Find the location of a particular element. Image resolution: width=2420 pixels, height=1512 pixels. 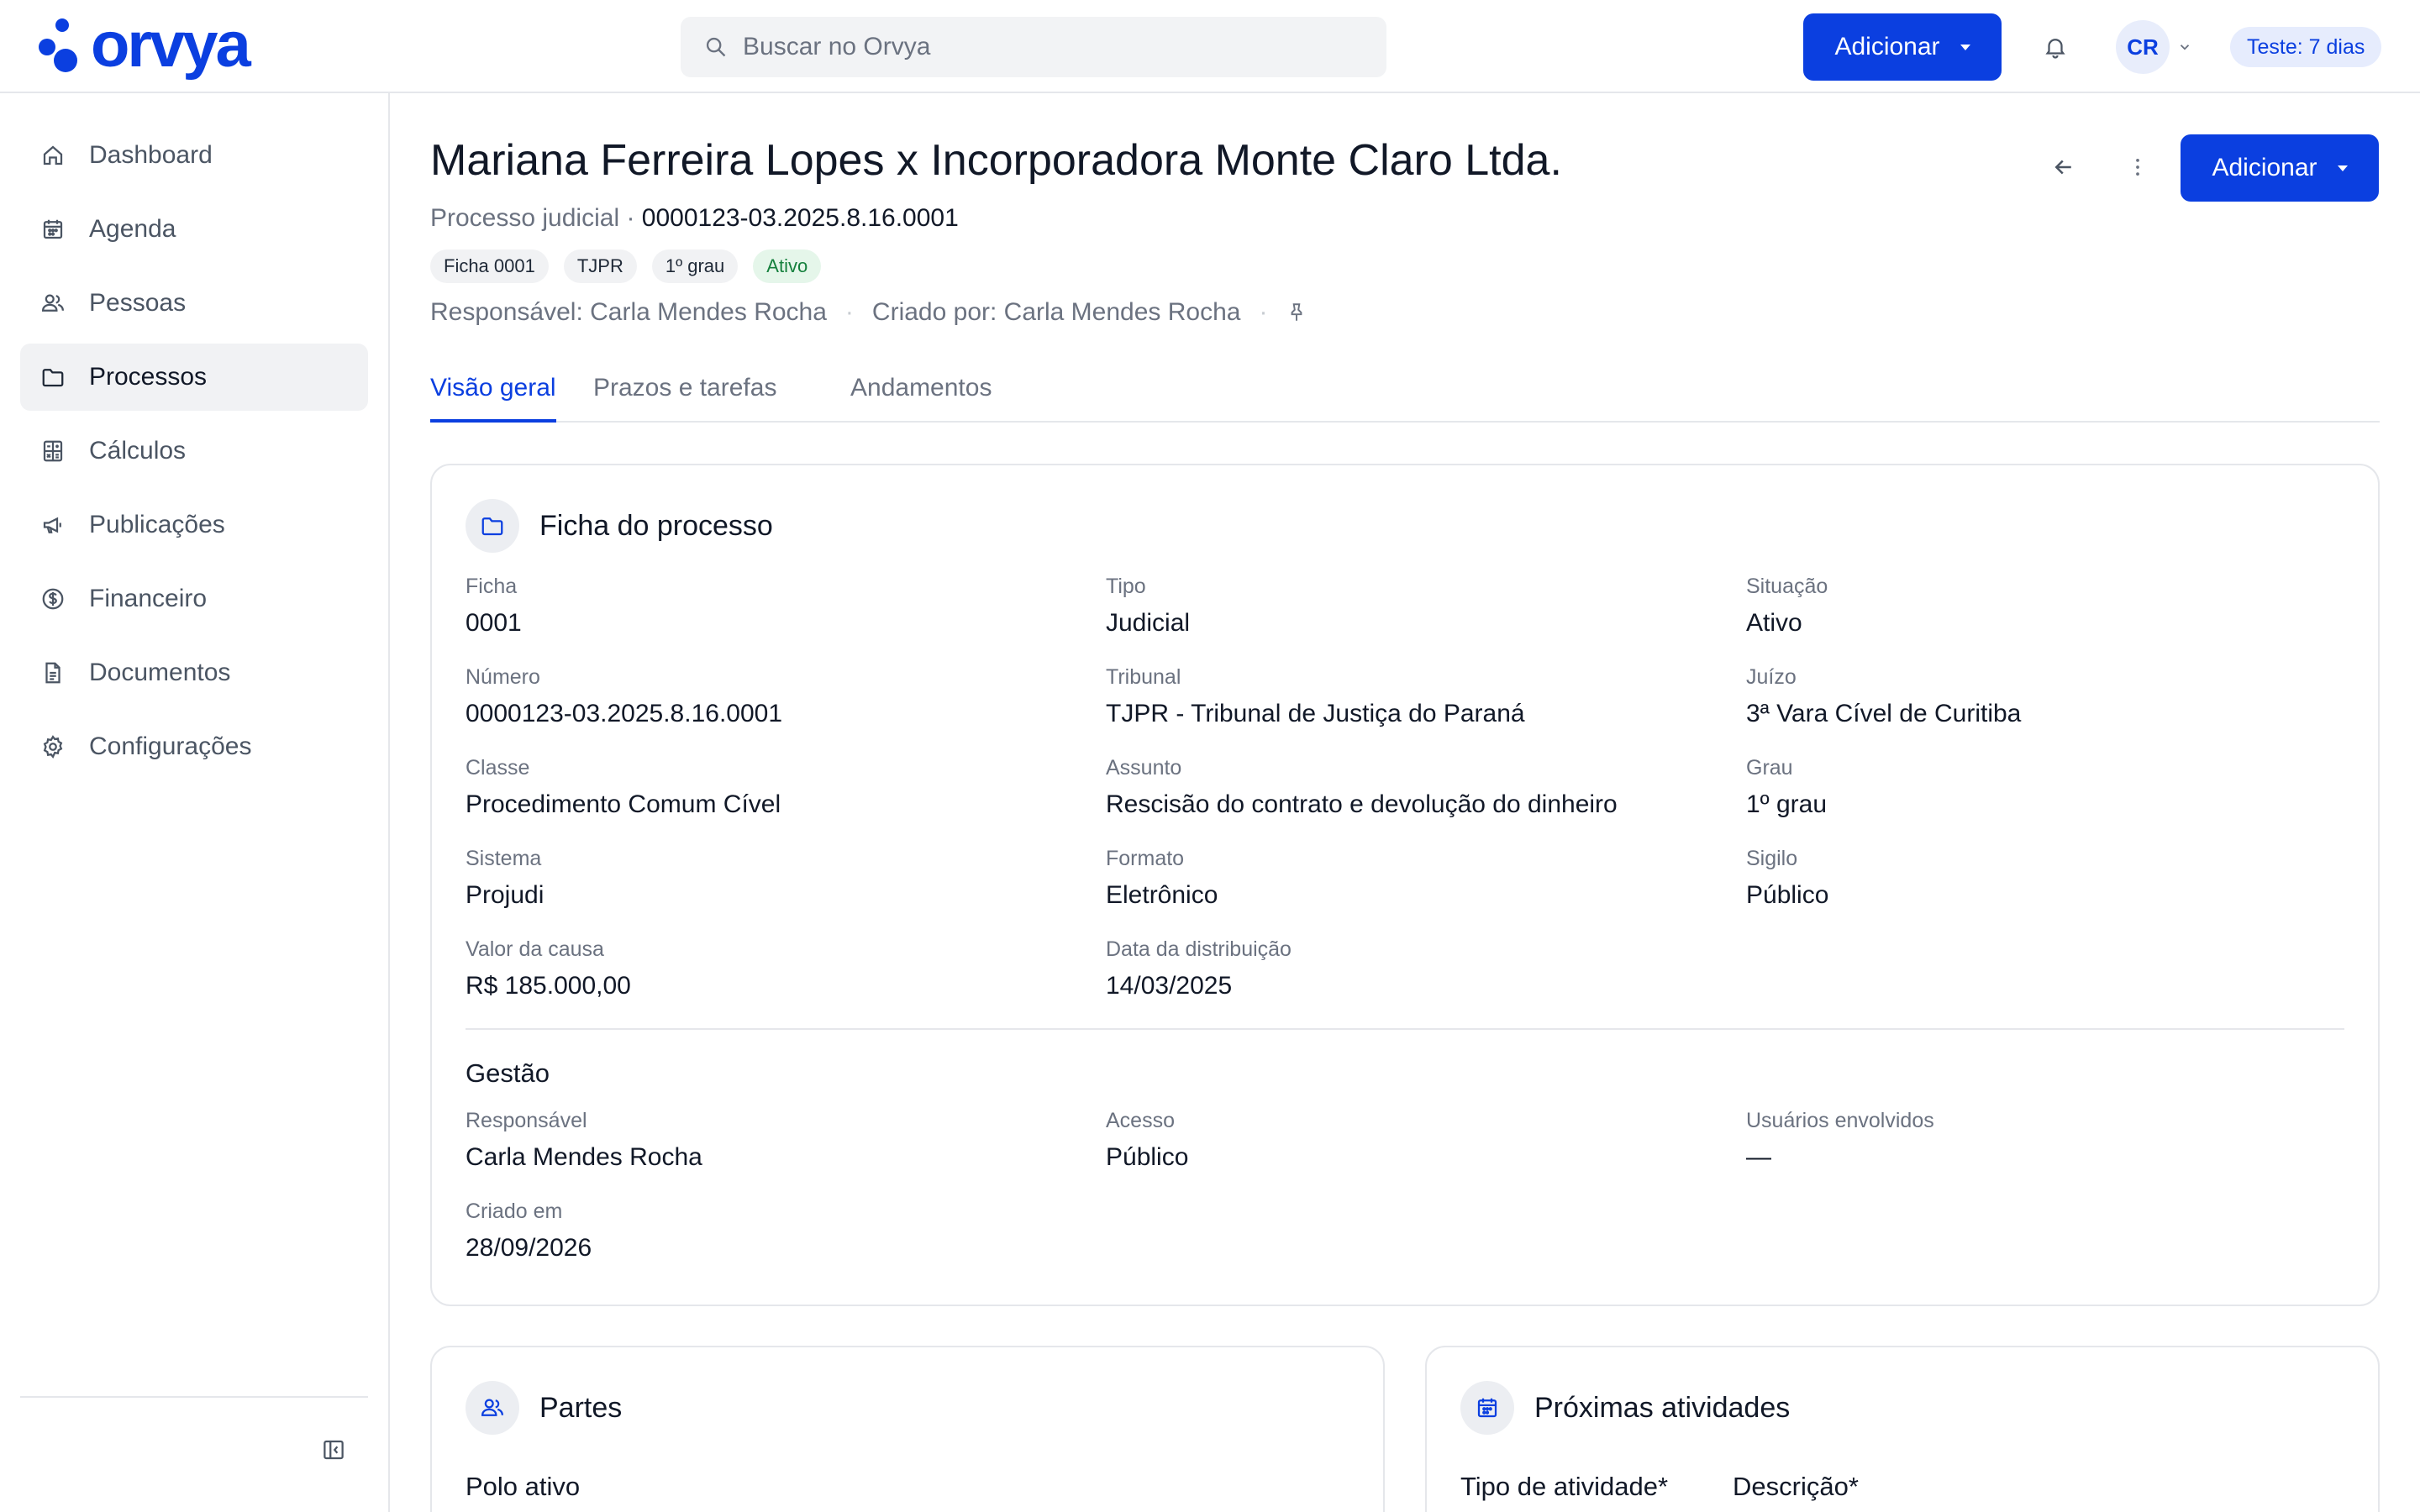

field-value: — is located at coordinates (1758, 1157).